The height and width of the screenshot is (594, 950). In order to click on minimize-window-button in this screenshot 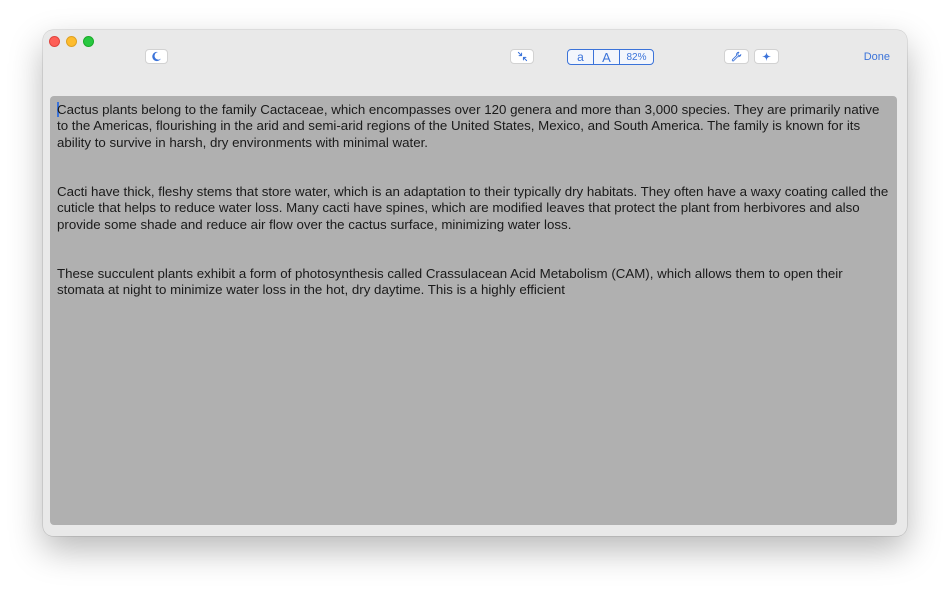, I will do `click(71, 41)`.